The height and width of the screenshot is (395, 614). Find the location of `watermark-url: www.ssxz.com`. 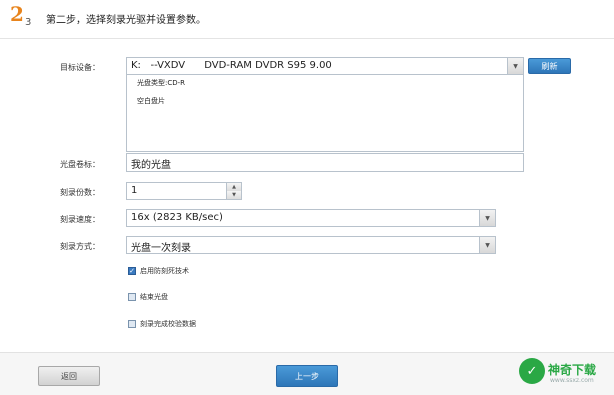

watermark-url: www.ssxz.com is located at coordinates (572, 380).